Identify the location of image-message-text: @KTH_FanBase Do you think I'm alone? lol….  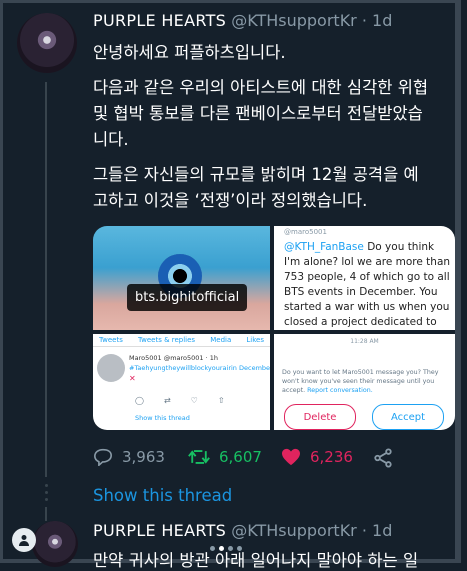
(368, 285).